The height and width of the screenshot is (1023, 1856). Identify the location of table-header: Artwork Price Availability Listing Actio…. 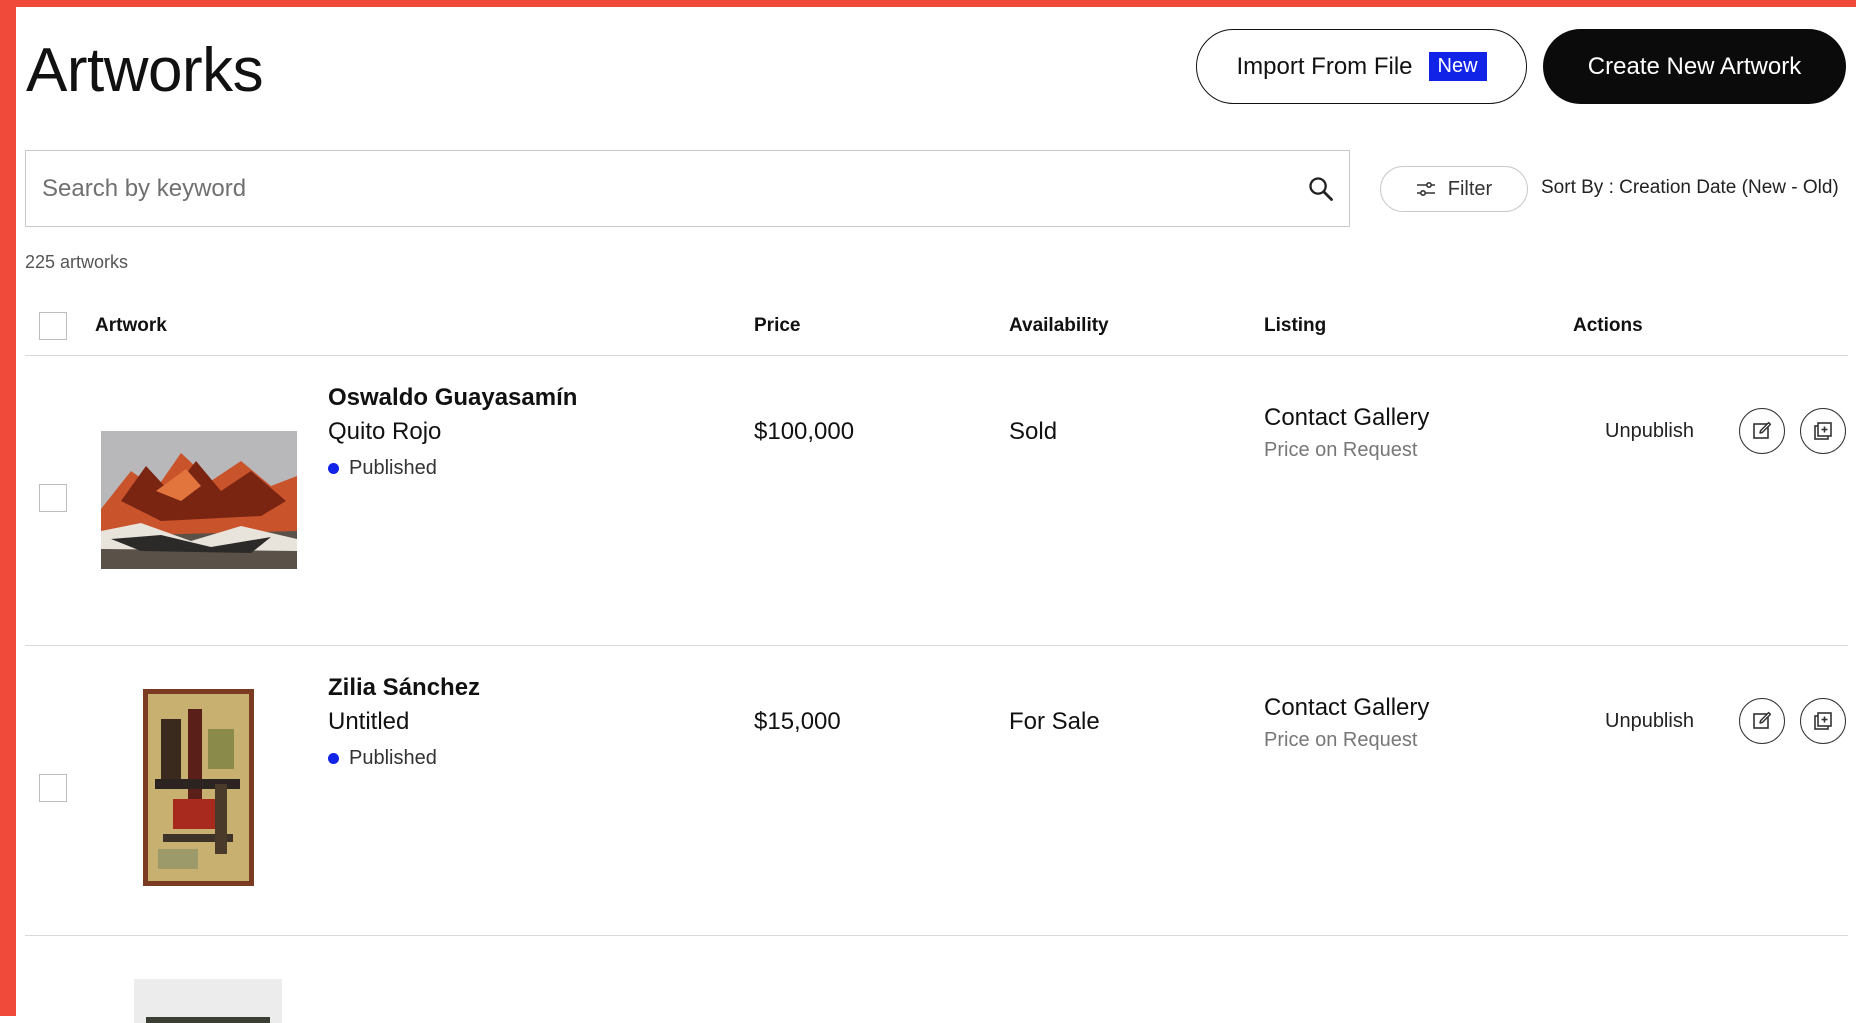
(936, 326).